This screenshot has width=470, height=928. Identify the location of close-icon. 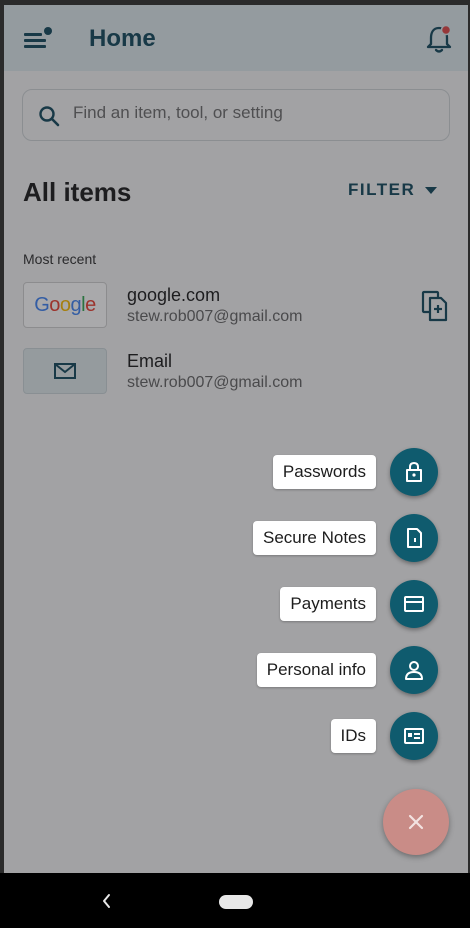
(416, 822).